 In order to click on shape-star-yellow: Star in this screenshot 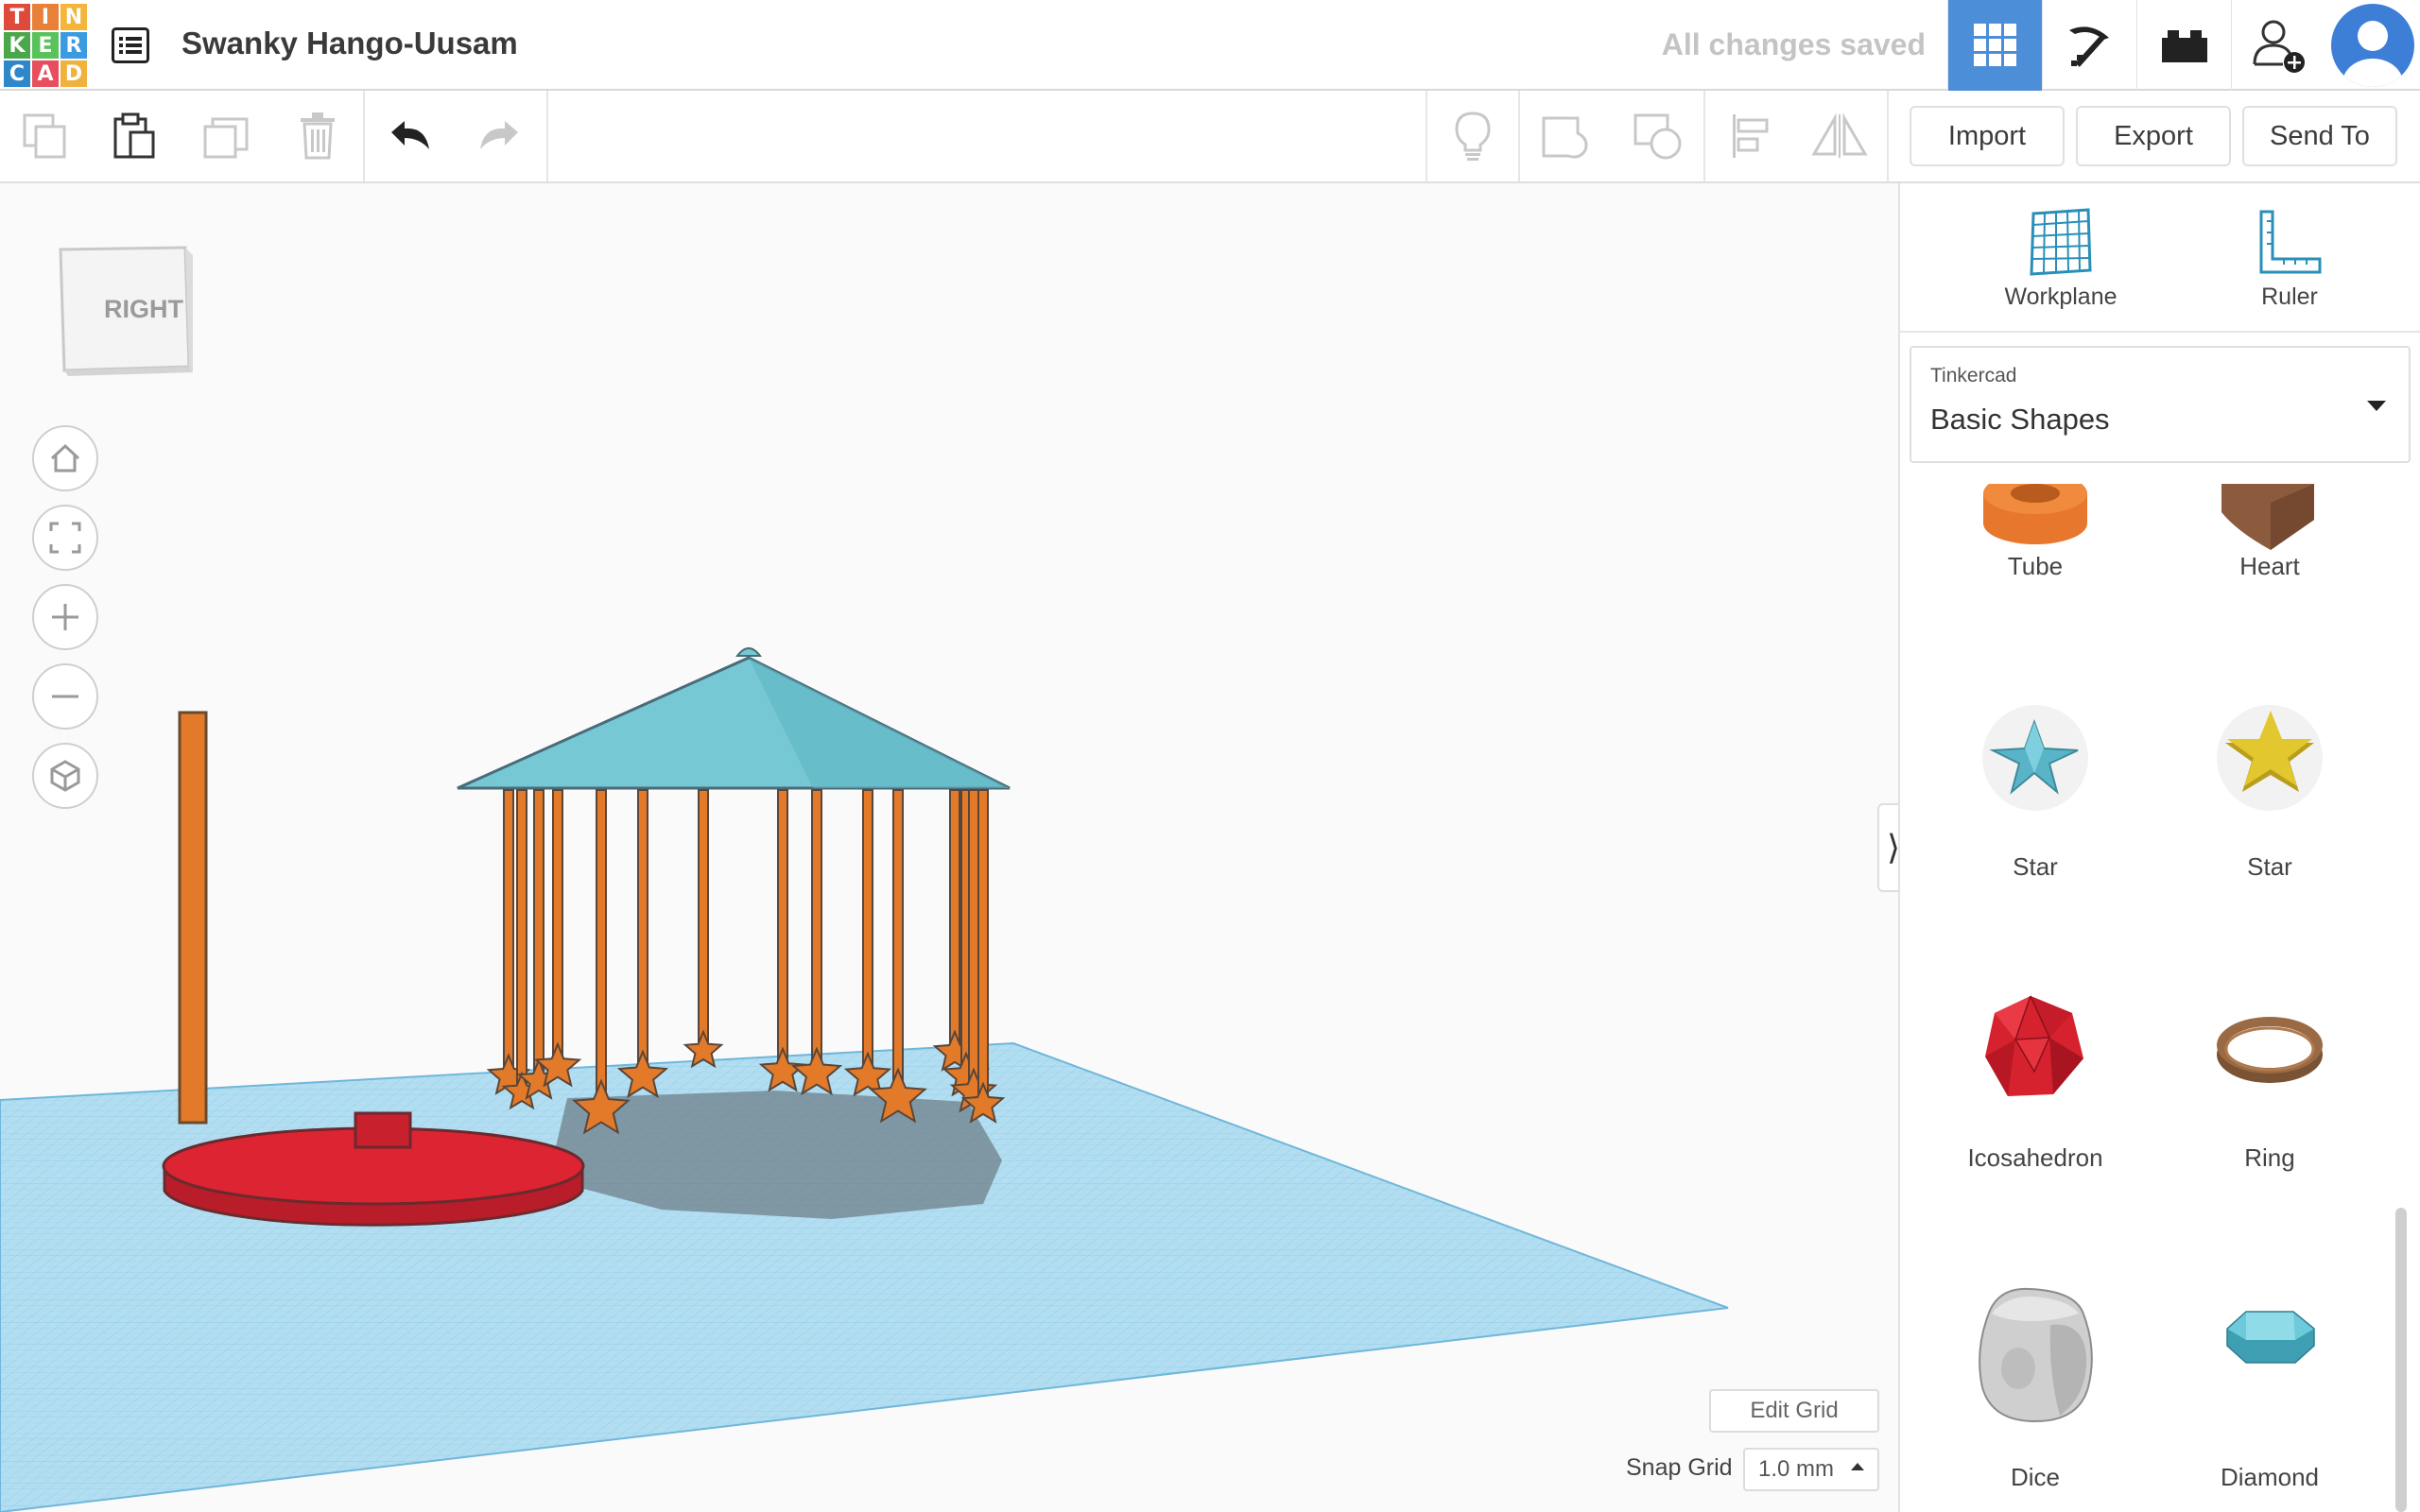, I will do `click(2270, 805)`.